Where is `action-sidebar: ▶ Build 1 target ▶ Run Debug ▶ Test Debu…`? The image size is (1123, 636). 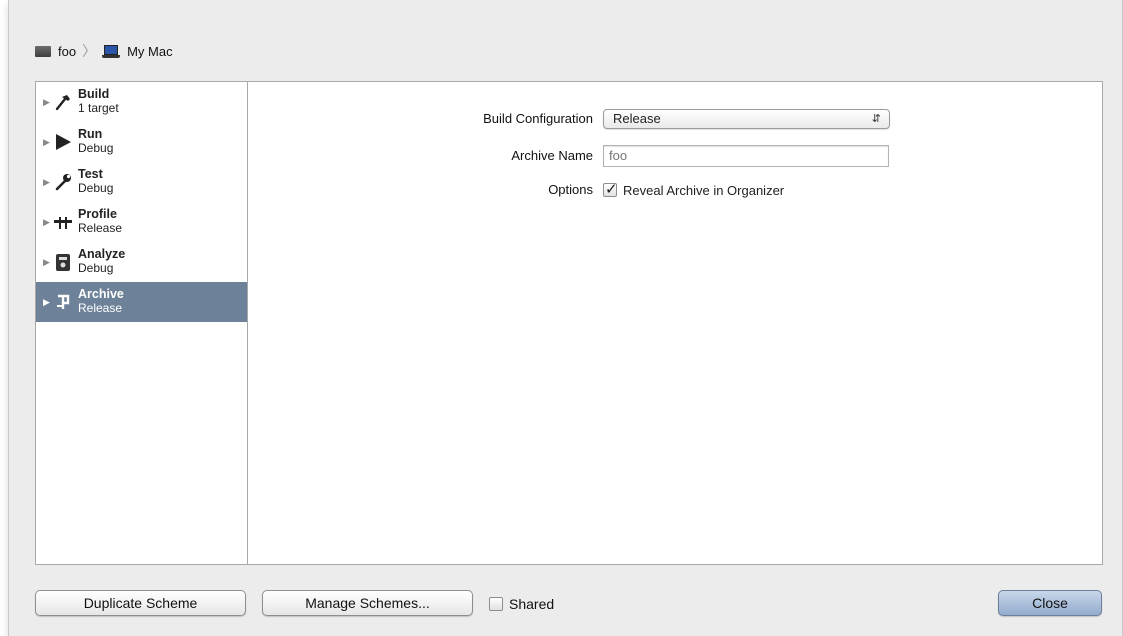
action-sidebar: ▶ Build 1 target ▶ Run Debug ▶ Test Debu… is located at coordinates (142, 323).